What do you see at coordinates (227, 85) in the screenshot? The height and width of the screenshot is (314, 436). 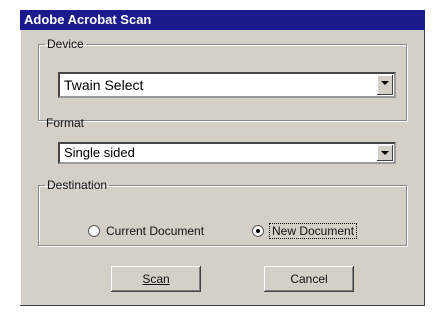 I see `device-select: Twain Select` at bounding box center [227, 85].